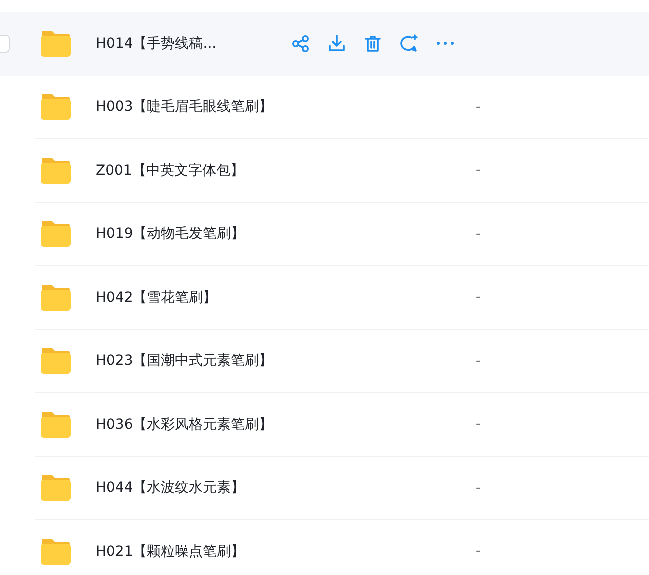 This screenshot has width=649, height=575. Describe the element at coordinates (246, 107) in the screenshot. I see `folder-name: H003【睫毛眉毛眼线笔刷】` at that location.